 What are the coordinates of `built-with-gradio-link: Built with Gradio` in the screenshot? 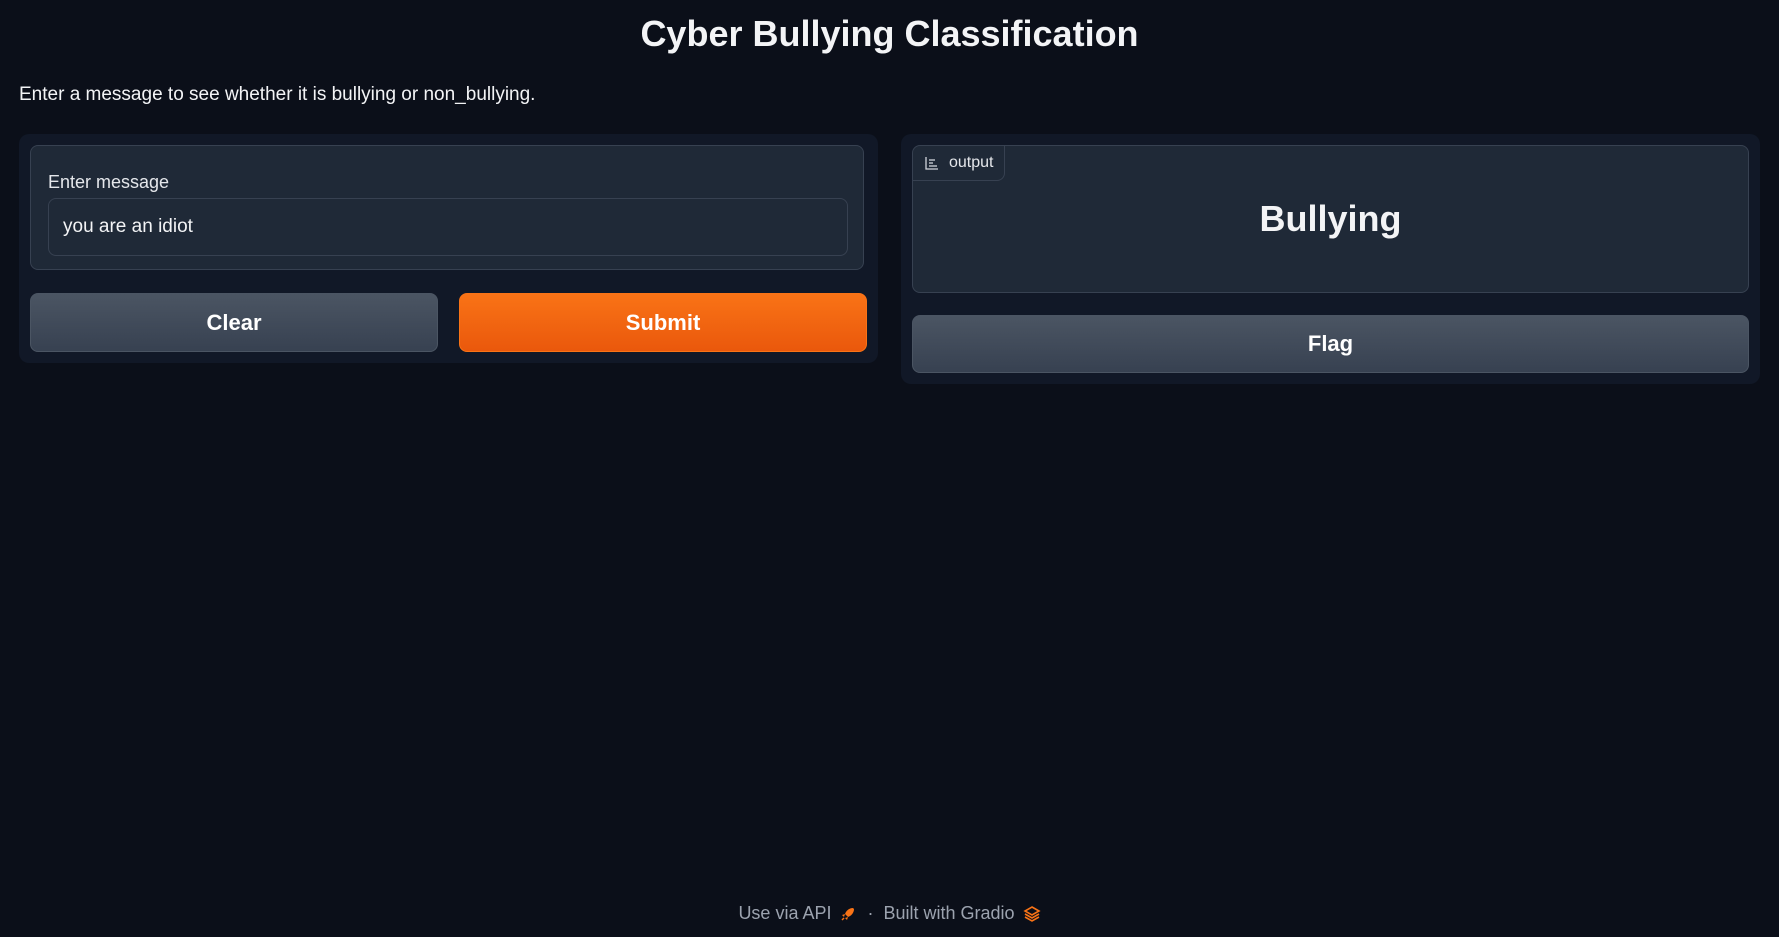 It's located at (962, 913).